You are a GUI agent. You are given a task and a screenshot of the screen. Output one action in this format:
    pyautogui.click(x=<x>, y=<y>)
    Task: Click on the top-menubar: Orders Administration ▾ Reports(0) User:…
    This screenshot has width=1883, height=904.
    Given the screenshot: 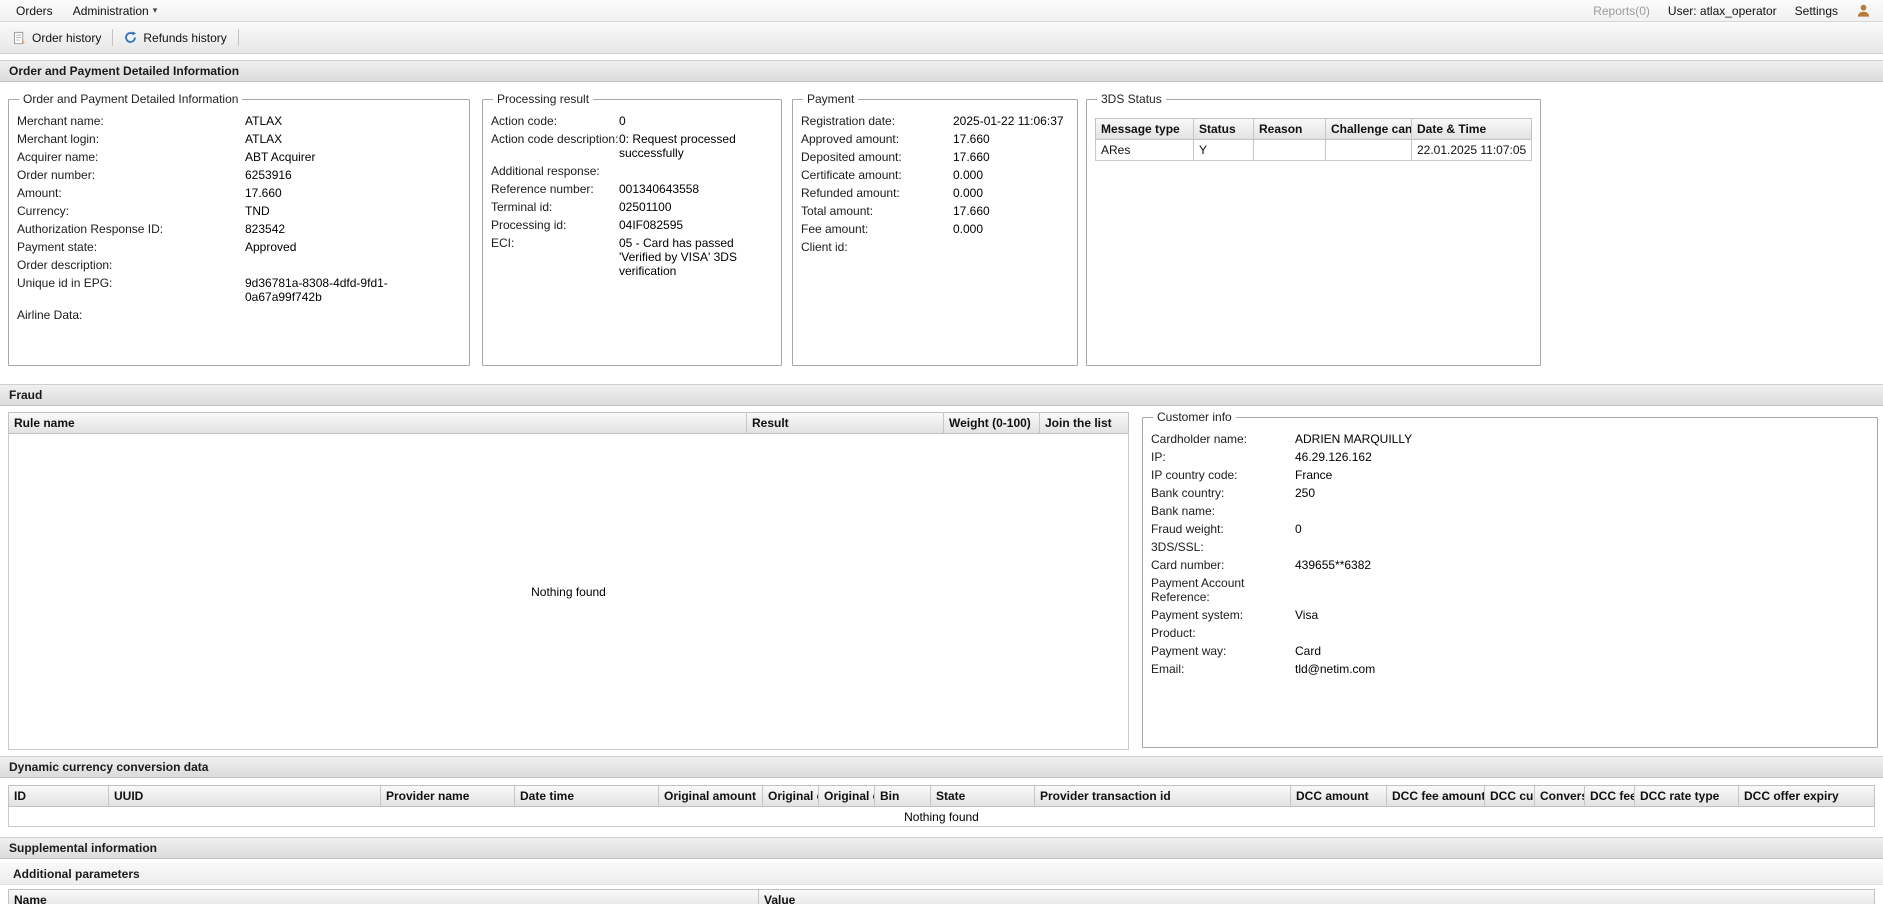 What is the action you would take?
    pyautogui.click(x=941, y=11)
    